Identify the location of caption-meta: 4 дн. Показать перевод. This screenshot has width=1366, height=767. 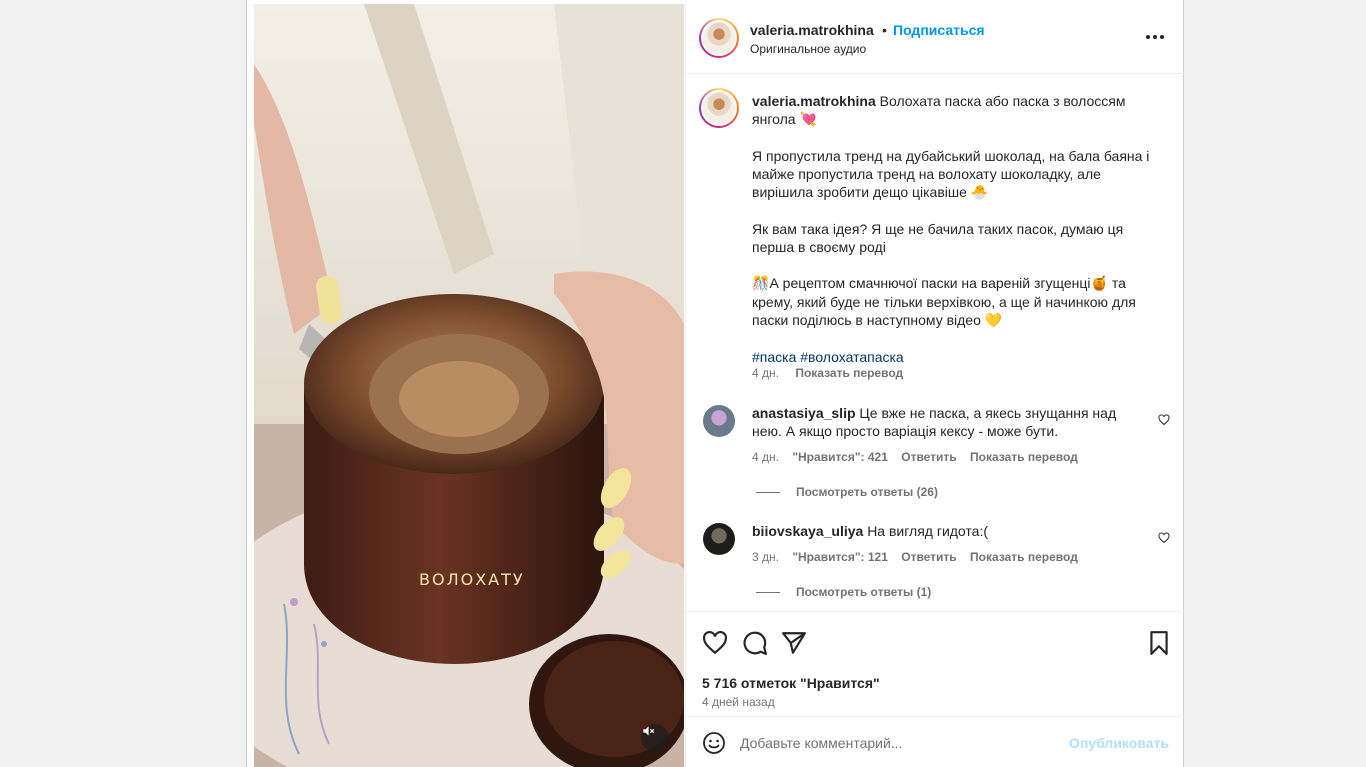
(834, 373).